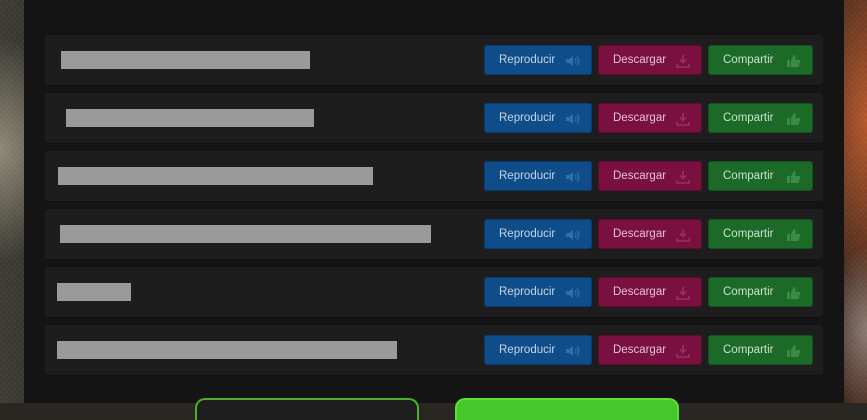 The width and height of the screenshot is (867, 420). I want to click on bottom-button-left, so click(307, 409).